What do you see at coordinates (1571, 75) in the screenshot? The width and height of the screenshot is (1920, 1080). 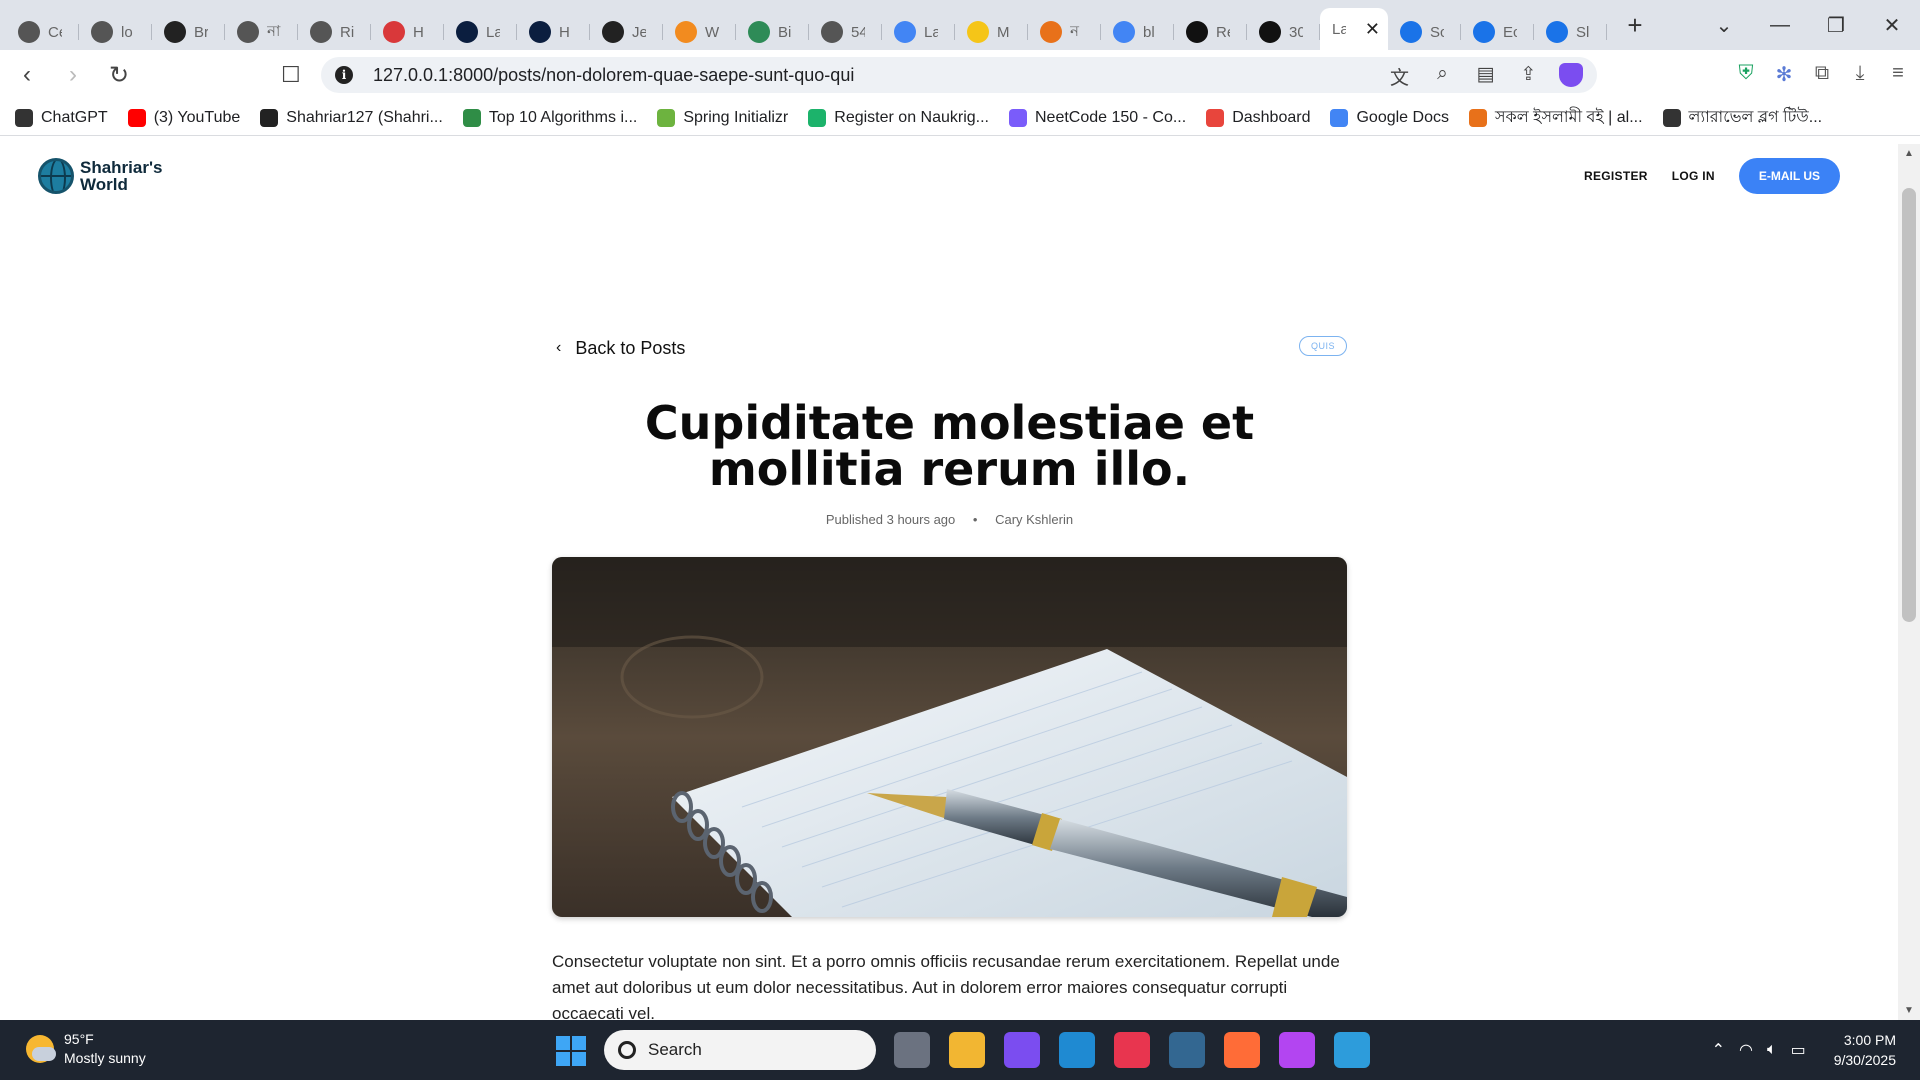 I see `brave-shield-icon` at bounding box center [1571, 75].